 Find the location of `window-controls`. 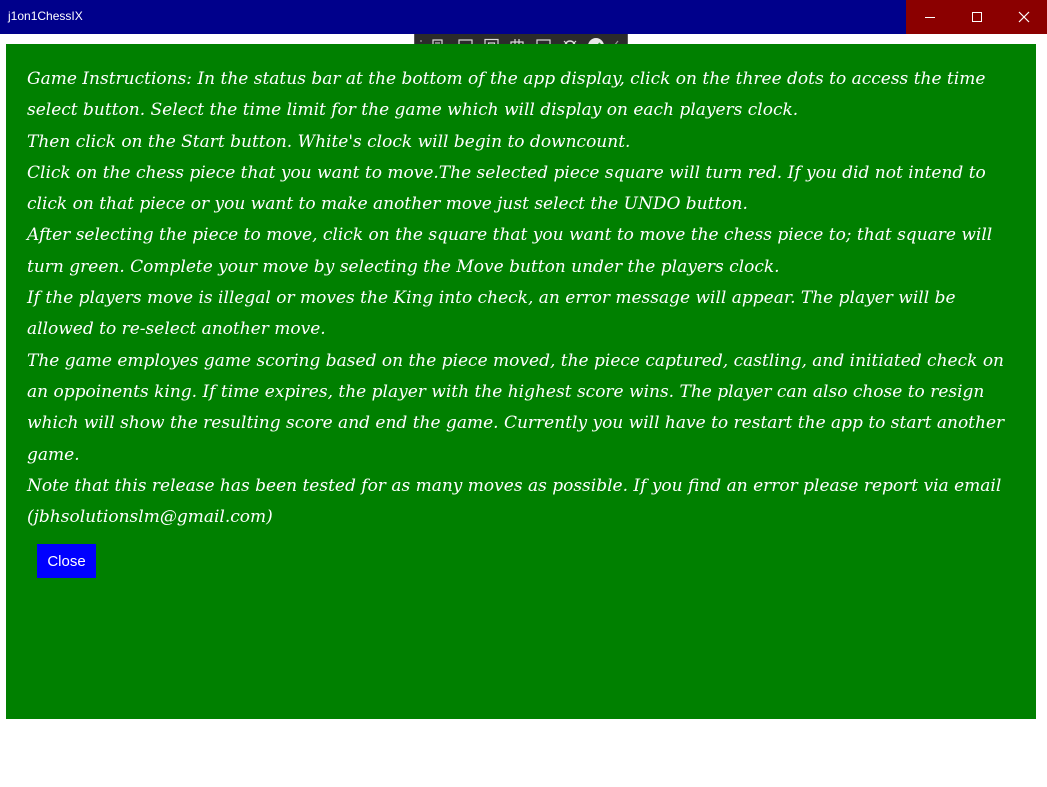

window-controls is located at coordinates (976, 17).